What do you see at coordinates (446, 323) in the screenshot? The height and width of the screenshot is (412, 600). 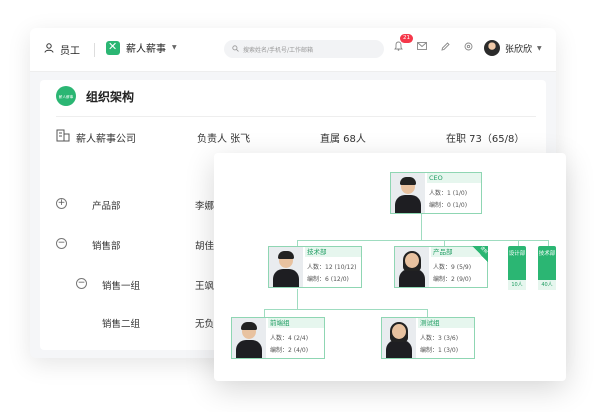 I see `card-title: 测试组` at bounding box center [446, 323].